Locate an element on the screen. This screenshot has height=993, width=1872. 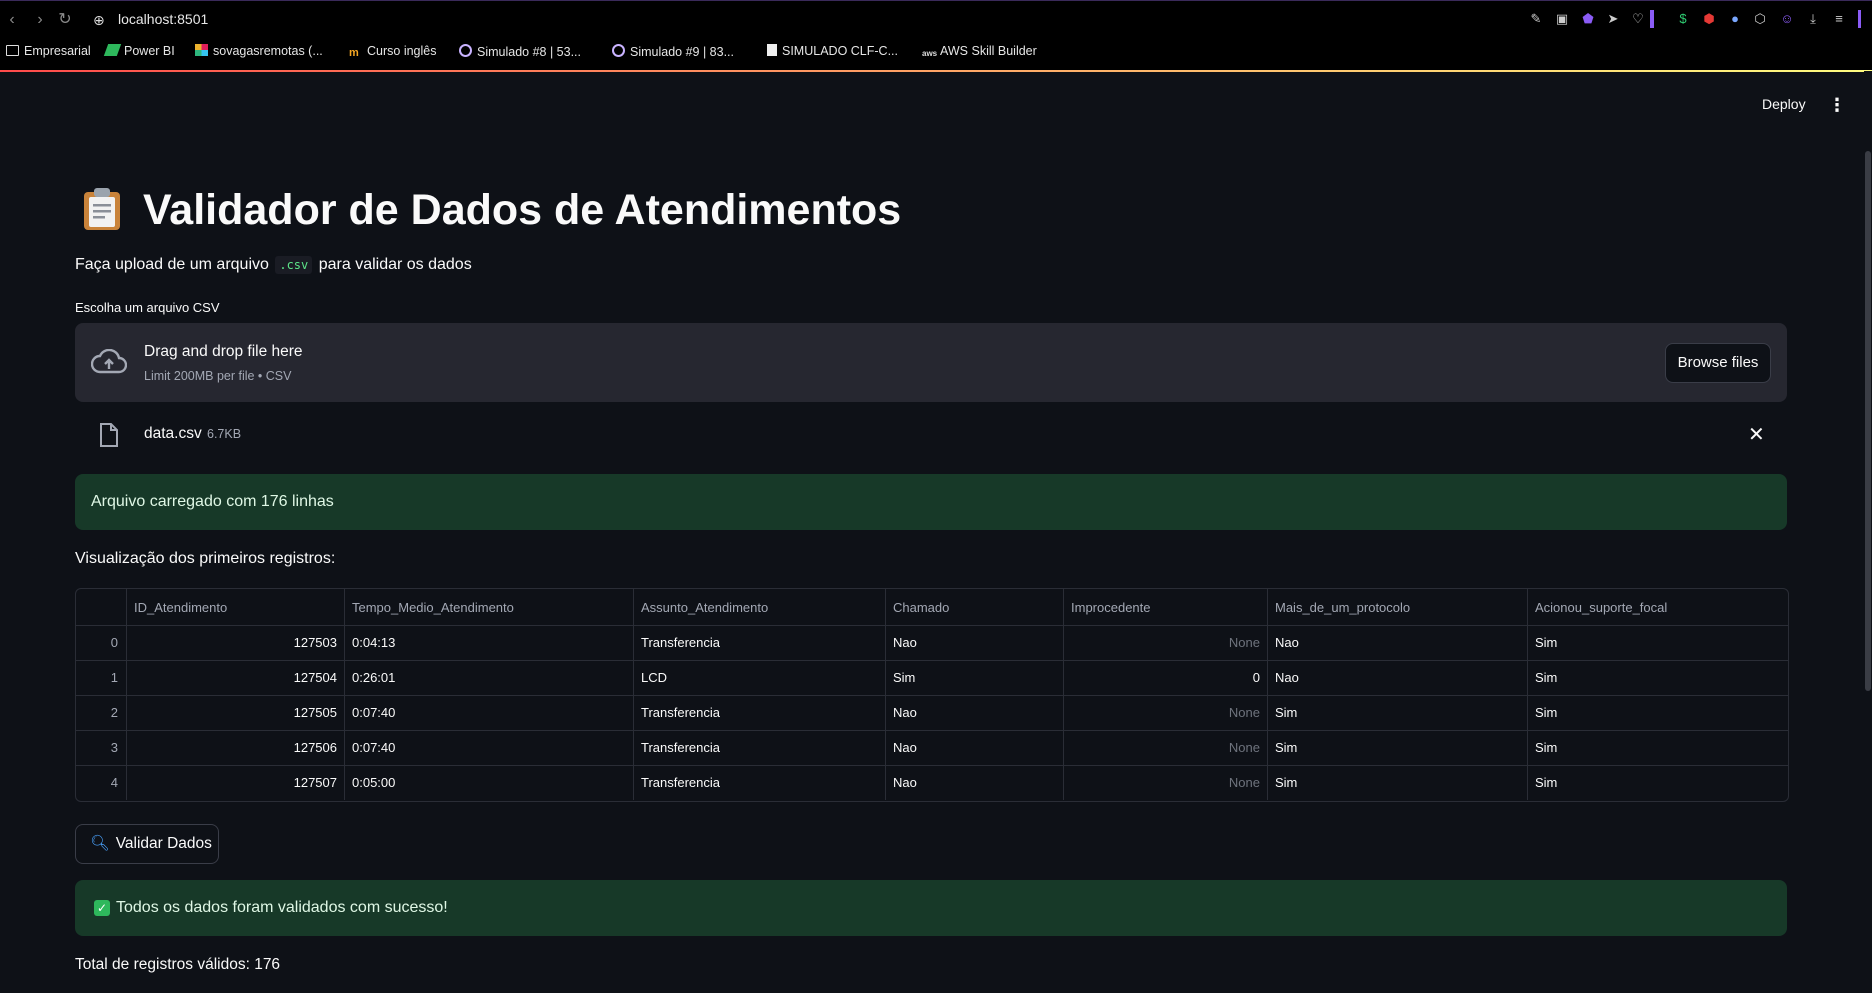
scrollbar is located at coordinates (1868, 532).